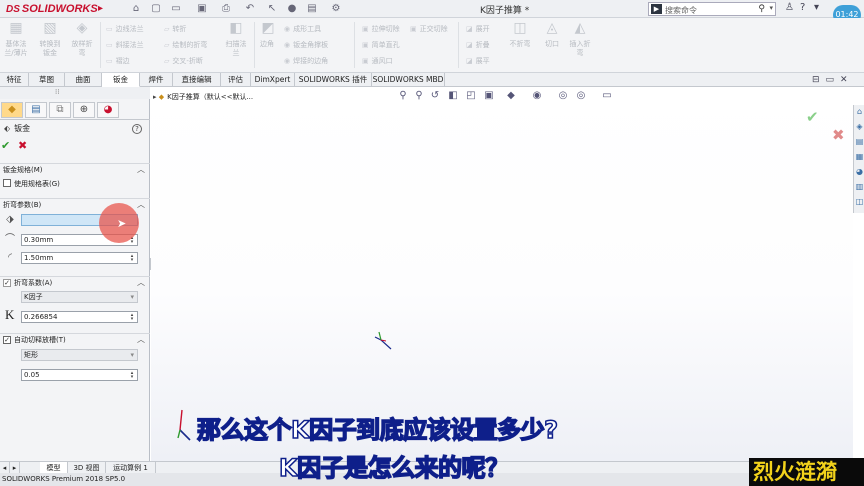 The width and height of the screenshot is (864, 486). Describe the element at coordinates (156, 8) in the screenshot. I see `new-document-icon: ▢` at that location.